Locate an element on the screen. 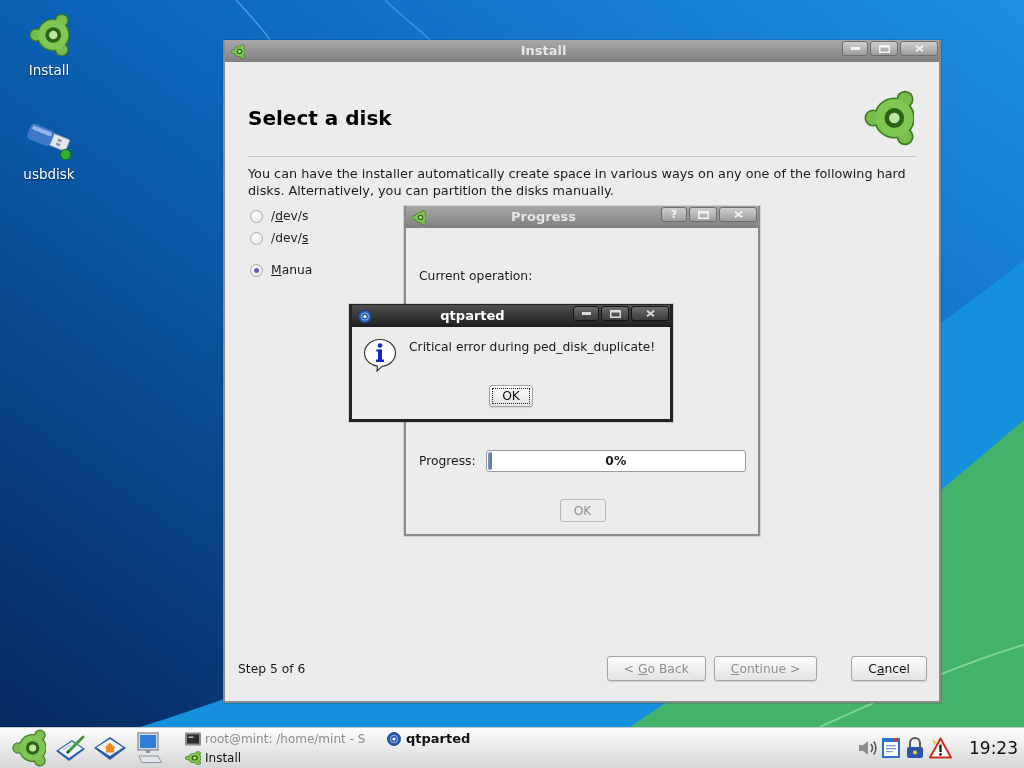 Image resolution: width=1024 pixels, height=768 pixels. ok-button: OK is located at coordinates (511, 396).